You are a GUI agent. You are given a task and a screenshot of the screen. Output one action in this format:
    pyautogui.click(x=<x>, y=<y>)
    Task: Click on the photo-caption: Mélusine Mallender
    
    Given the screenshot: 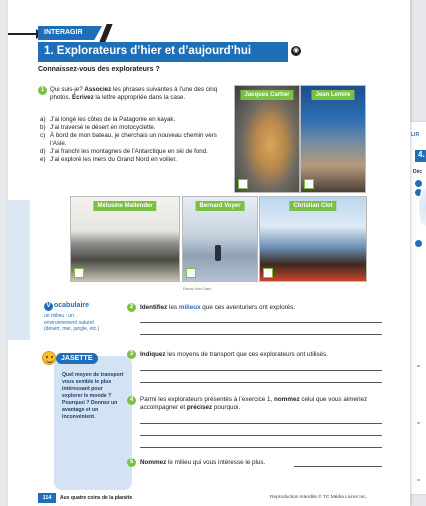 What is the action you would take?
    pyautogui.click(x=125, y=206)
    